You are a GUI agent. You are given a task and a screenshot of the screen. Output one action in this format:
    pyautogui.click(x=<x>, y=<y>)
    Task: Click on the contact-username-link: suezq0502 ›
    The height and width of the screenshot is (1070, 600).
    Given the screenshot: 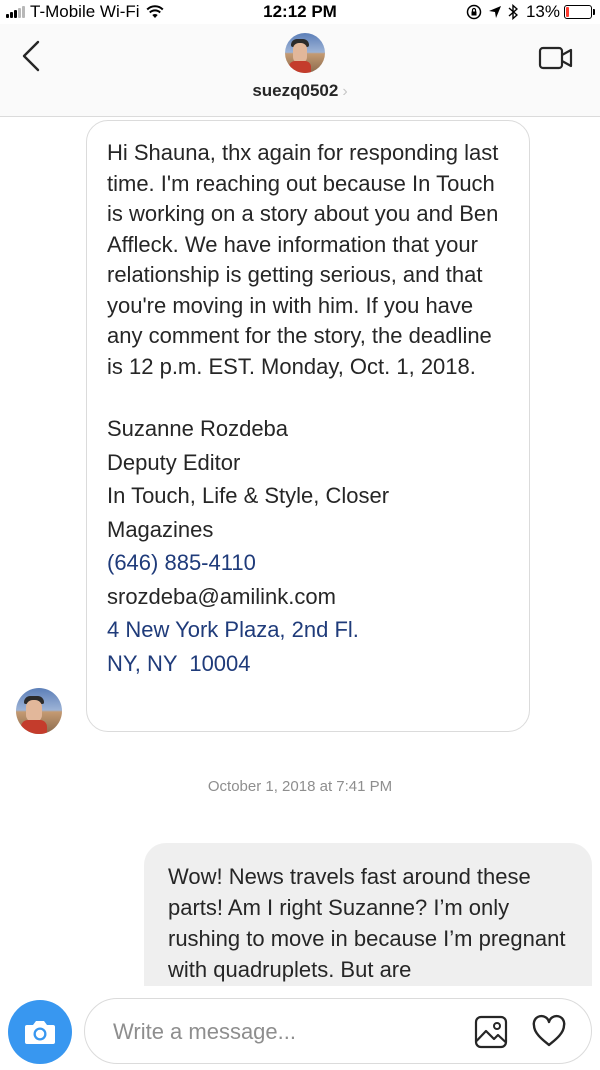 What is the action you would take?
    pyautogui.click(x=300, y=91)
    